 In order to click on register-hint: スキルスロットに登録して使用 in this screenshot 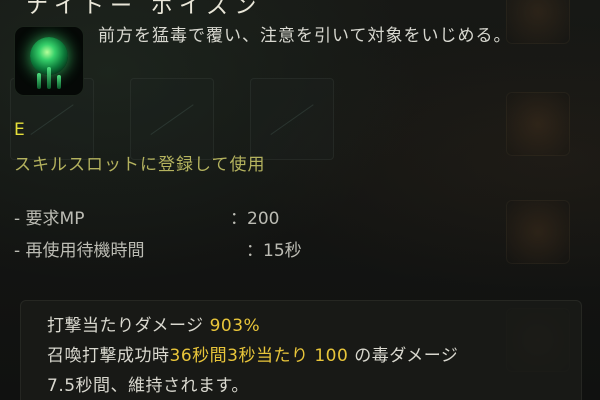, I will do `click(140, 165)`.